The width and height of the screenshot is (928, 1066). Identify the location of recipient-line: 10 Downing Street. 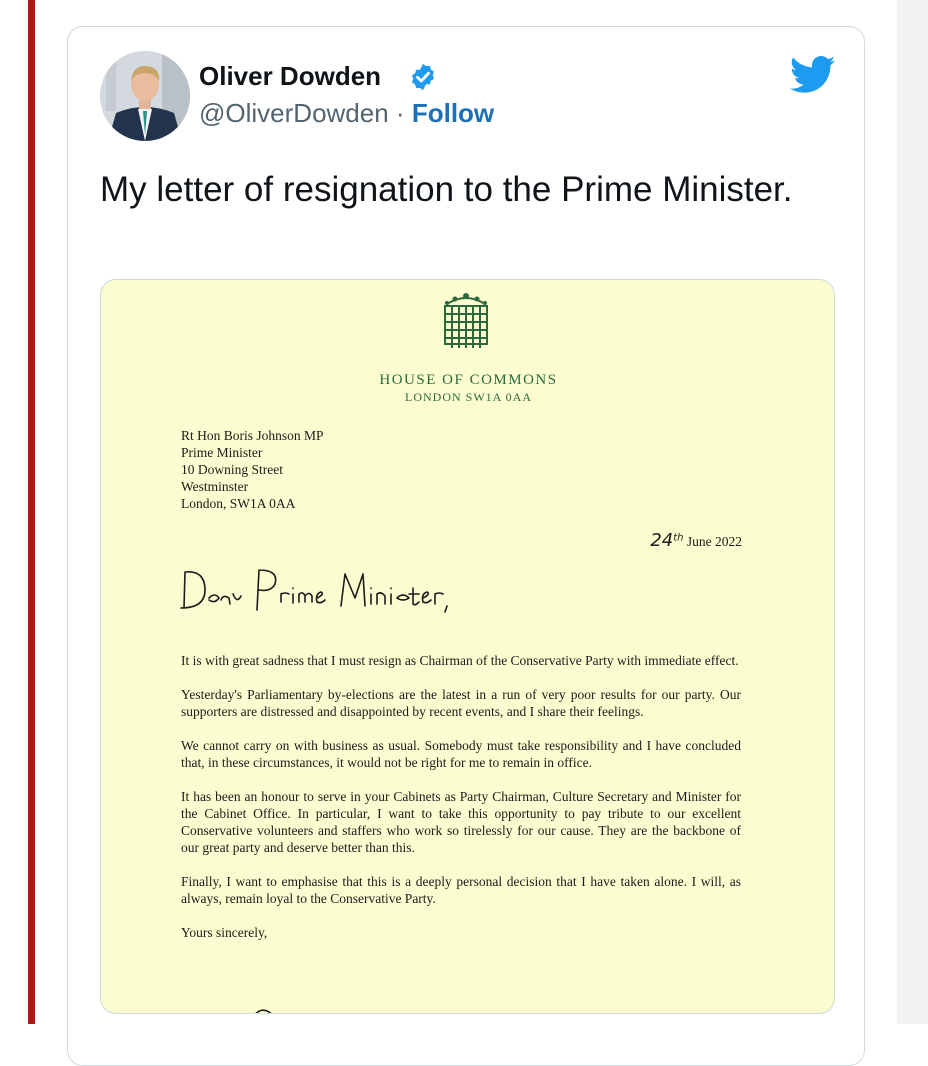
(232, 469).